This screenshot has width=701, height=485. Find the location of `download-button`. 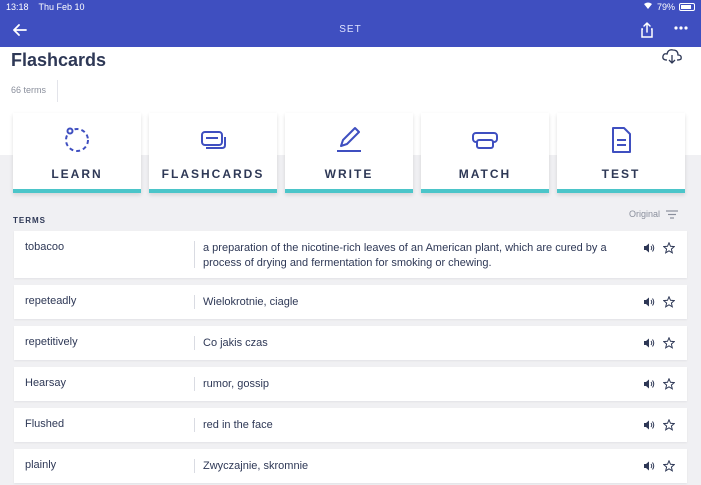

download-button is located at coordinates (672, 56).